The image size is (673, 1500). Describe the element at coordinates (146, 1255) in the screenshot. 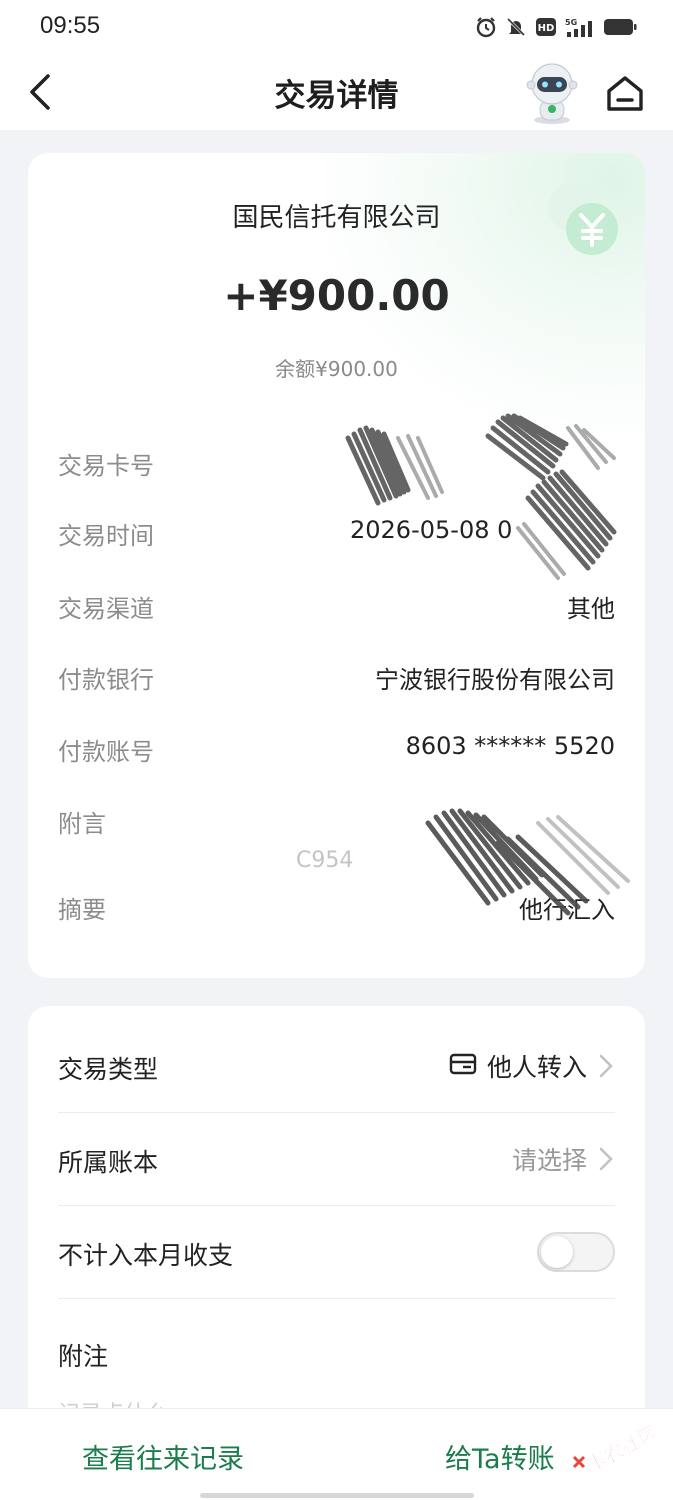

I see `exclude-monthly-label: 不计入本月收支` at that location.